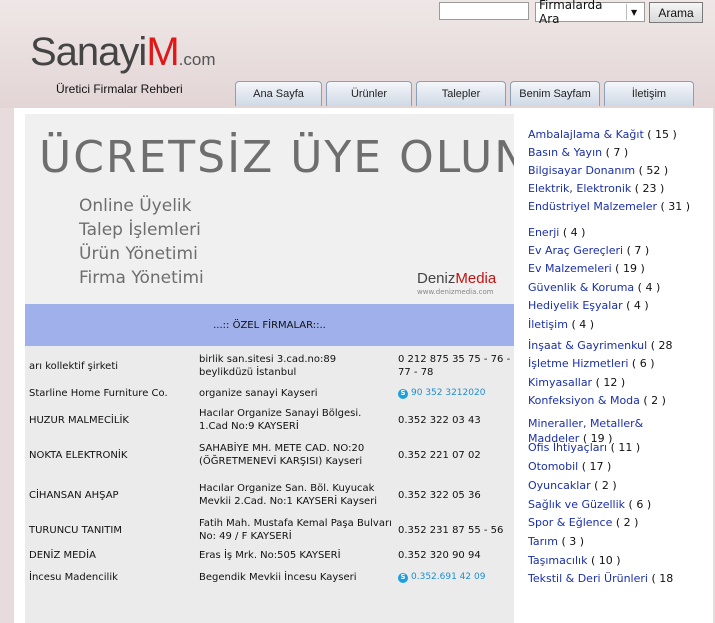 The height and width of the screenshot is (623, 715). What do you see at coordinates (451, 530) in the screenshot?
I see `firm-phone: 0.352 231 87 55 - 56` at bounding box center [451, 530].